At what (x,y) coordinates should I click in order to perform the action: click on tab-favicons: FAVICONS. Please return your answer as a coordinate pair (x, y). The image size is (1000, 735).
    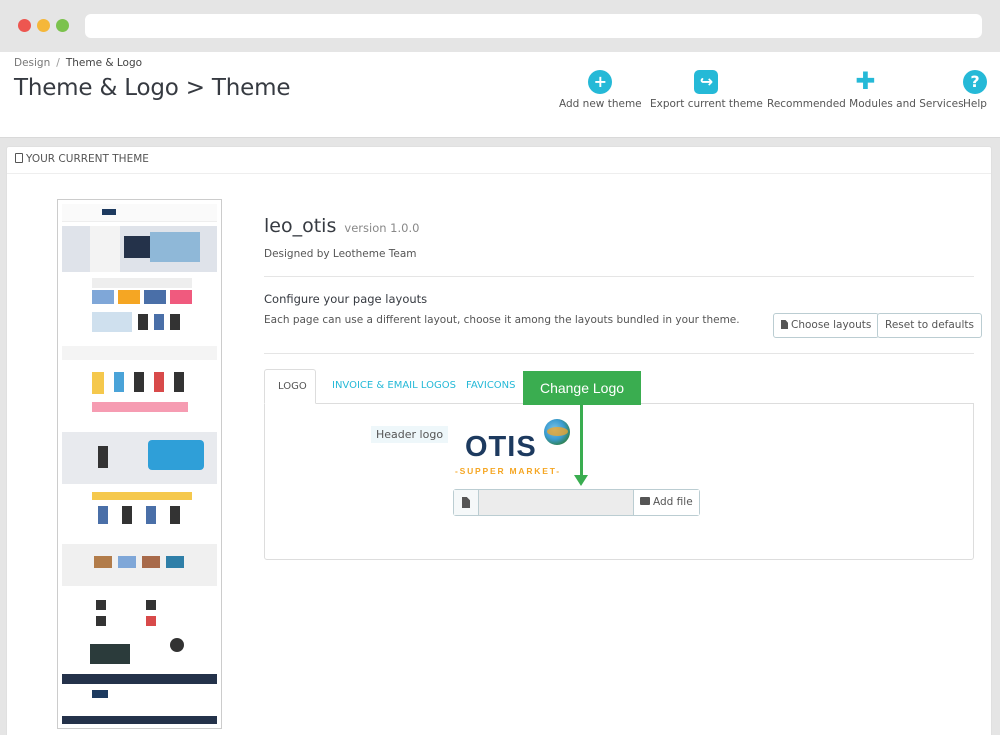
    Looking at the image, I should click on (491, 386).